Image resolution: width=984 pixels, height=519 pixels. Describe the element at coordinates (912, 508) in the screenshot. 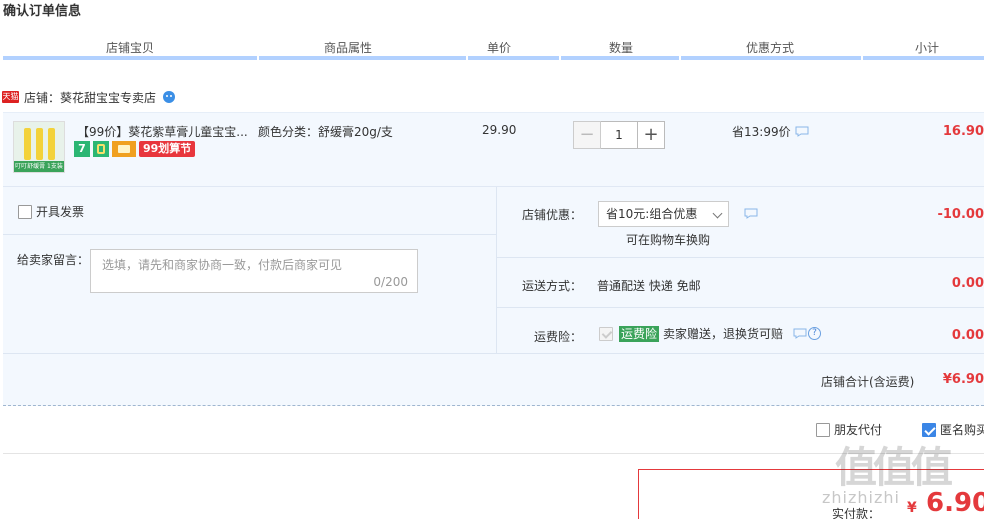

I see `pay-currency: ¥` at that location.